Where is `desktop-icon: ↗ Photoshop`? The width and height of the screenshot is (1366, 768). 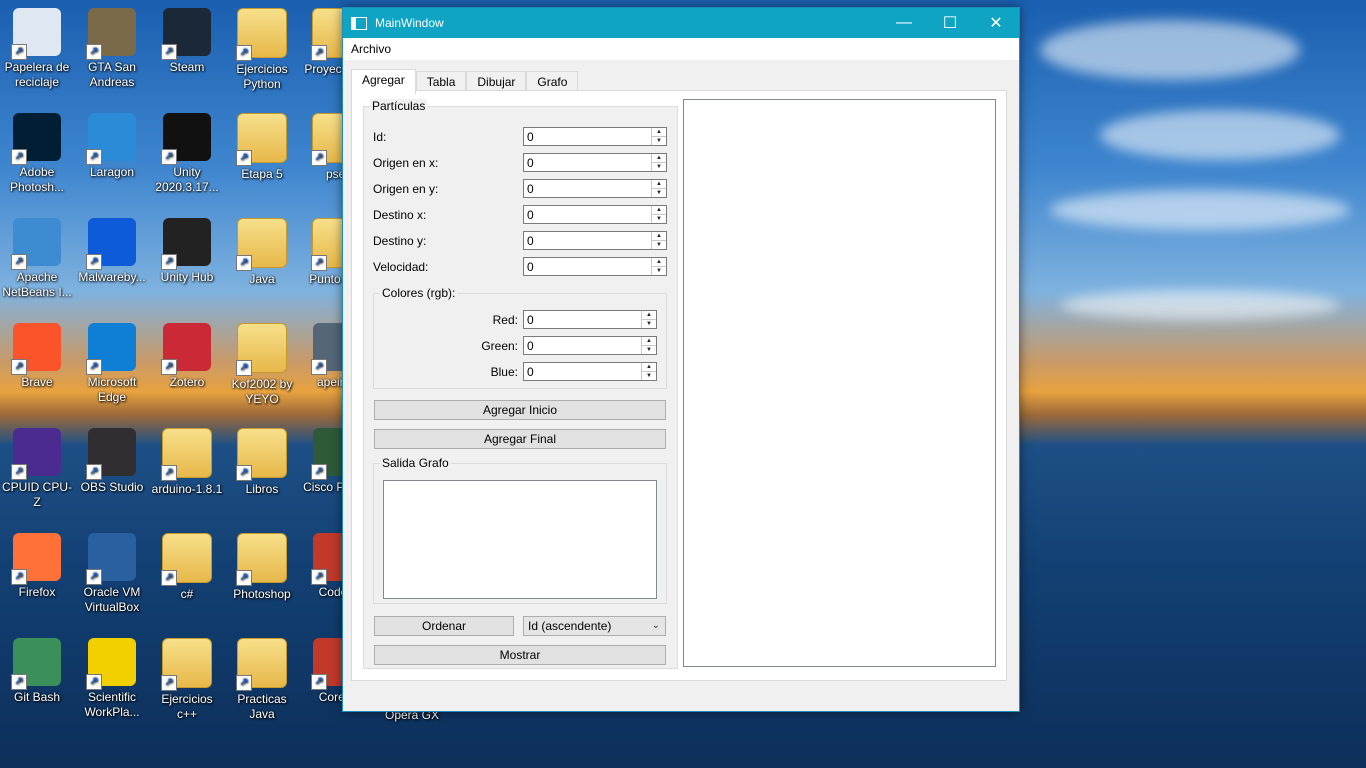
desktop-icon: ↗ Photoshop is located at coordinates (262, 567).